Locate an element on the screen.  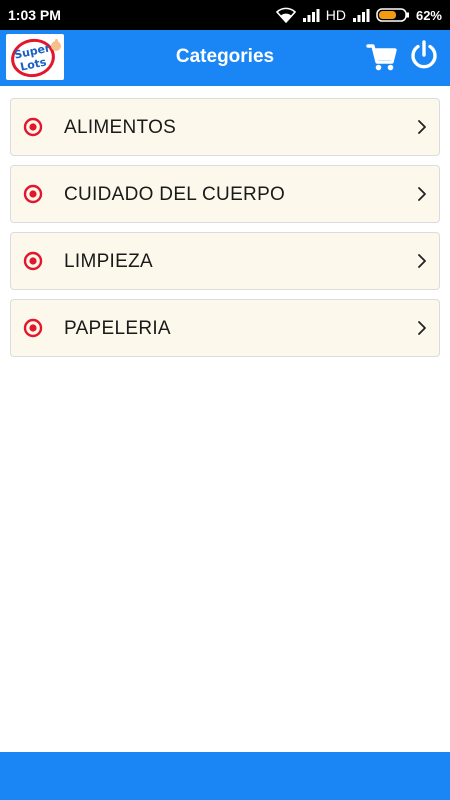
power-icon is located at coordinates (424, 54).